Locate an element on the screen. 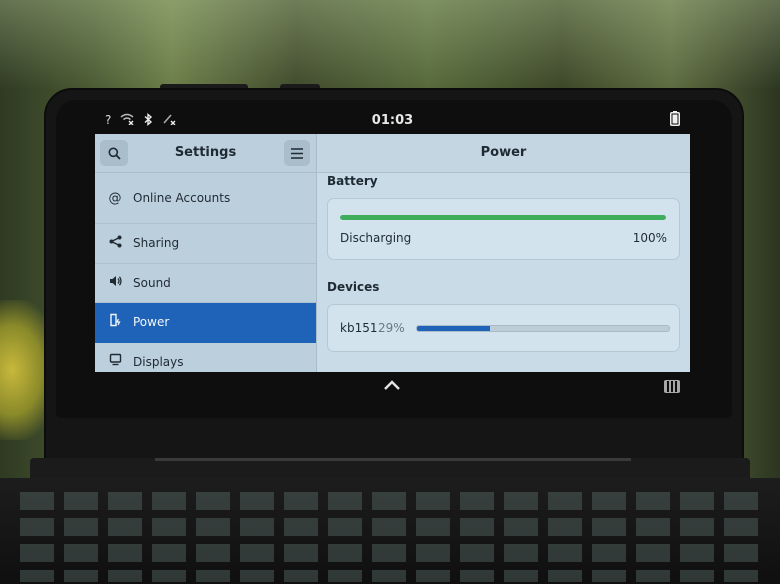  sidebar-item-sound: Sound is located at coordinates (205, 283).